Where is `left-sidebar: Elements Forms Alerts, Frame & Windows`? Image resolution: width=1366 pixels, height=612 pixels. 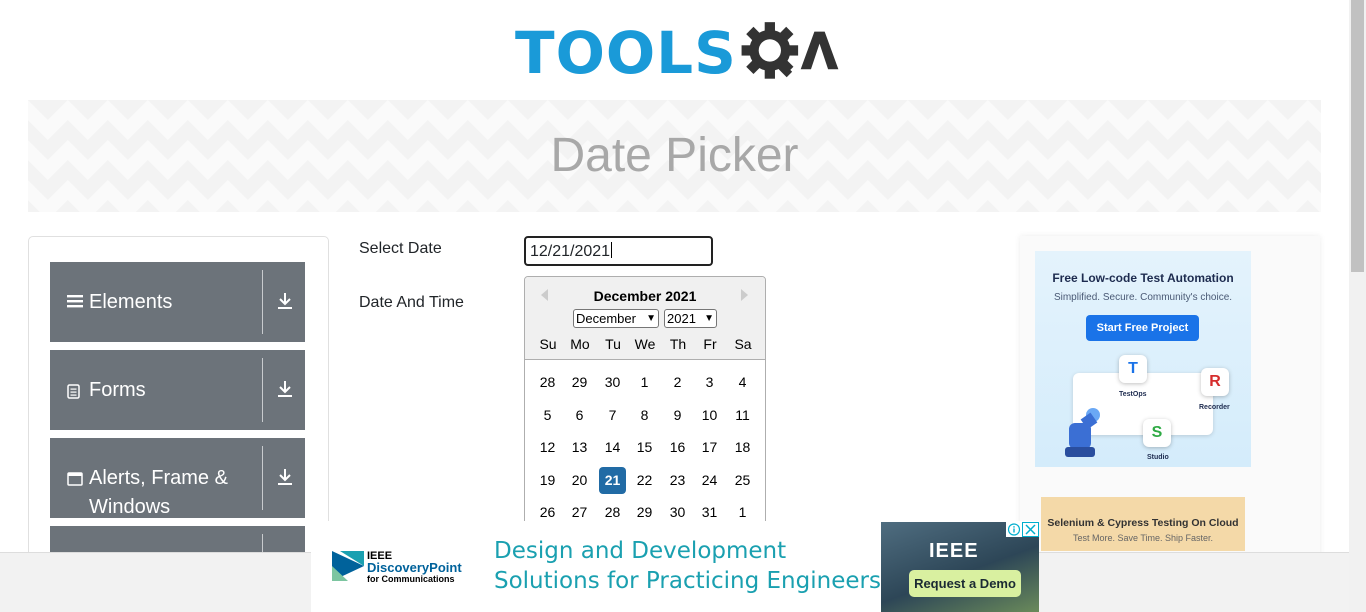 left-sidebar: Elements Forms Alerts, Frame & Windows is located at coordinates (178, 401).